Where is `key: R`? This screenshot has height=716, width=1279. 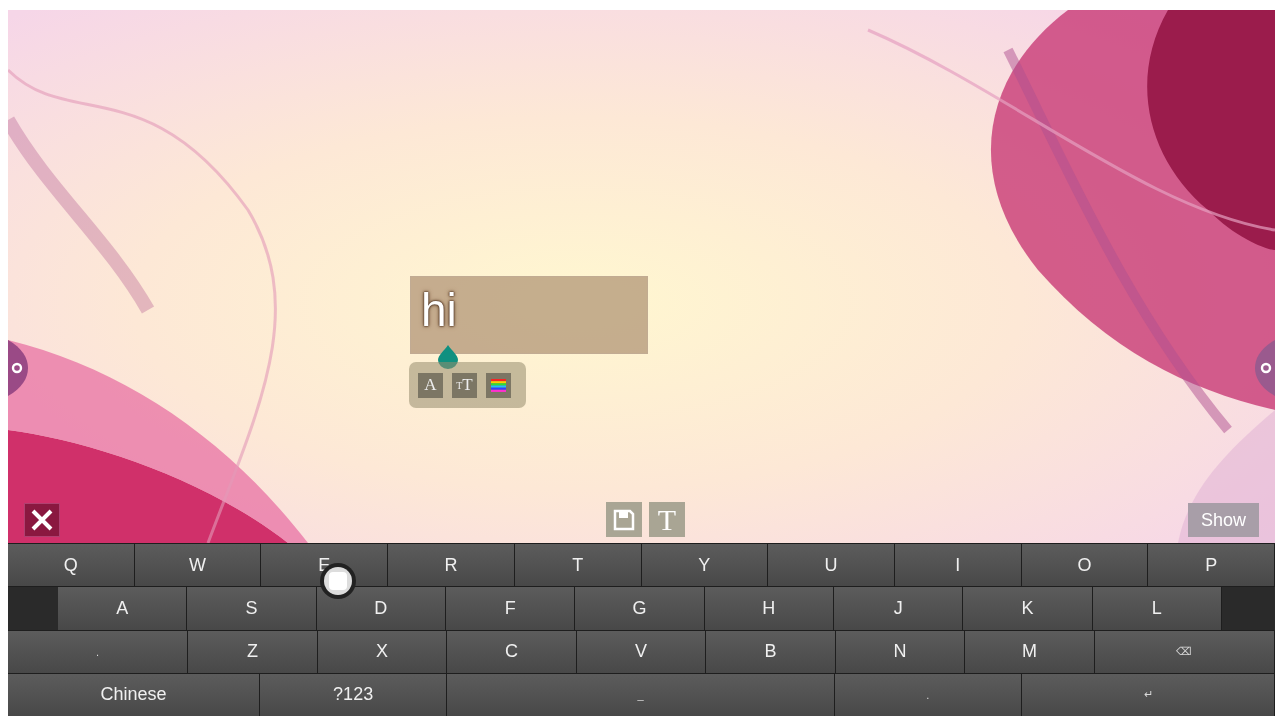
key: R is located at coordinates (451, 565).